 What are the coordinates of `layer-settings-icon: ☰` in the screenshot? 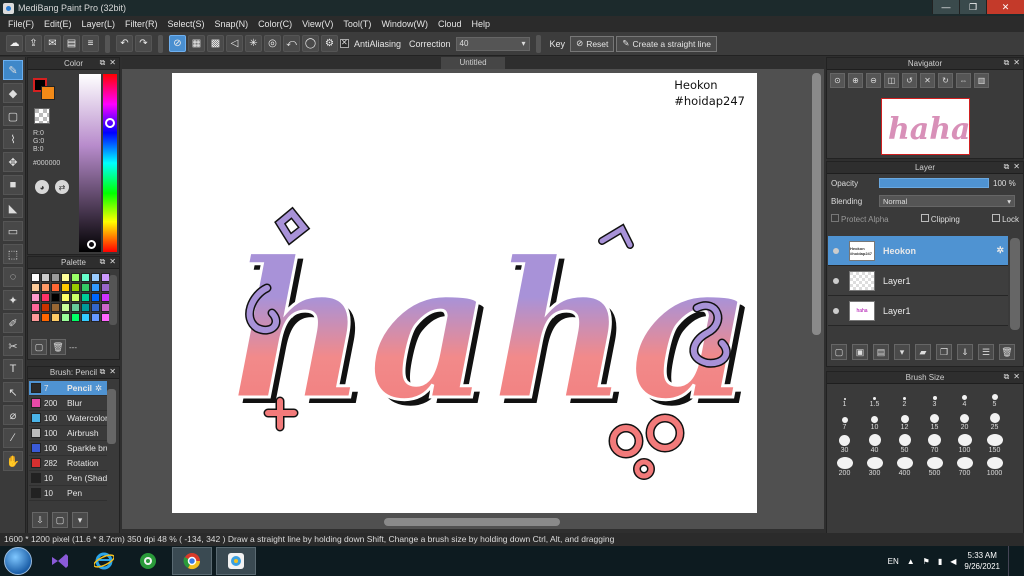 It's located at (986, 352).